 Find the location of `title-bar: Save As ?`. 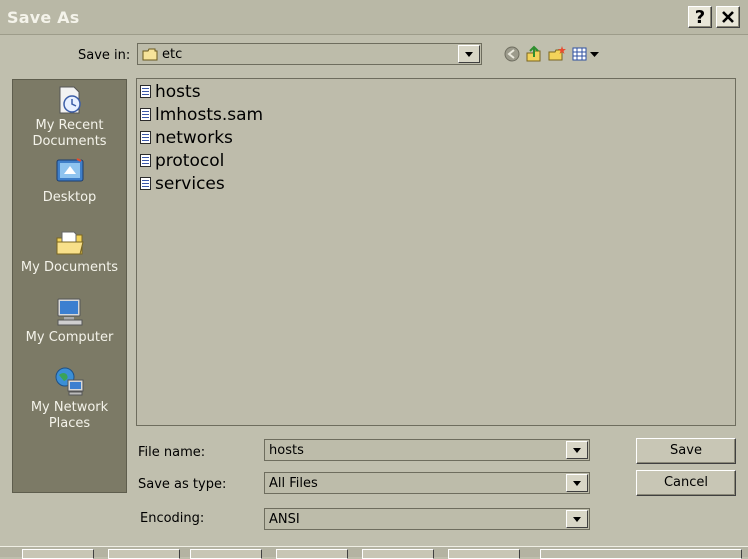

title-bar: Save As ? is located at coordinates (374, 17).